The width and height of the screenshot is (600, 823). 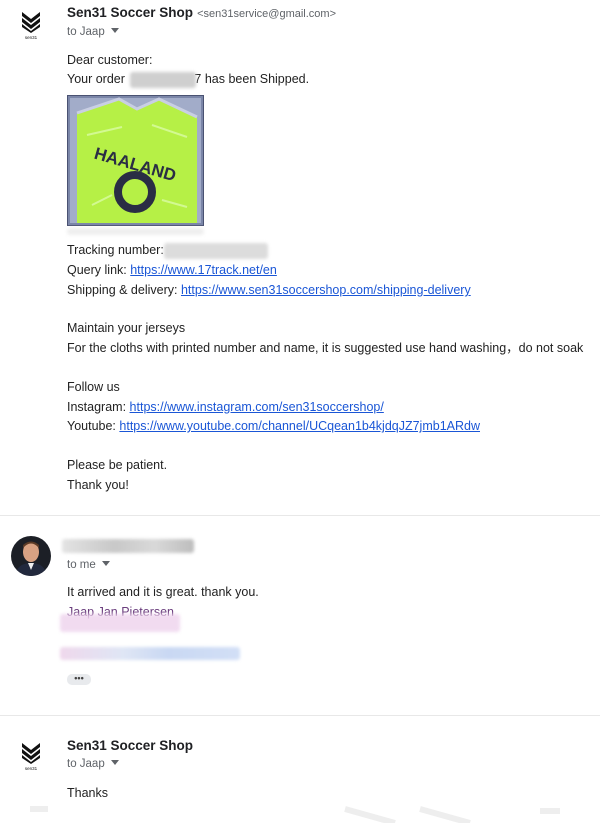 I want to click on redacted-signature-overlay, so click(x=120, y=623).